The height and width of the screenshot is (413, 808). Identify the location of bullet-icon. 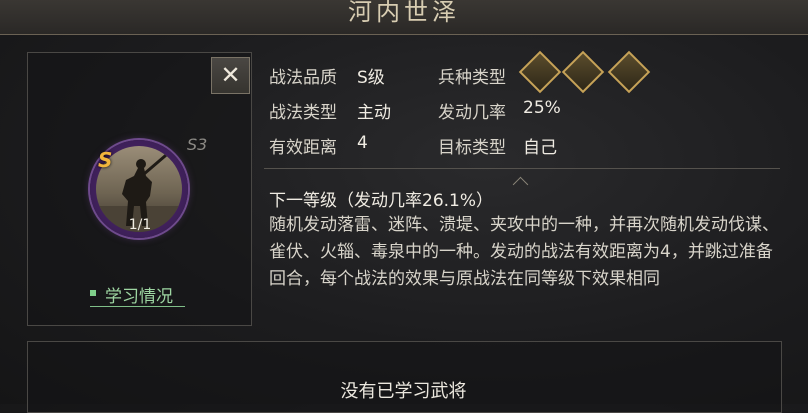
(93, 293).